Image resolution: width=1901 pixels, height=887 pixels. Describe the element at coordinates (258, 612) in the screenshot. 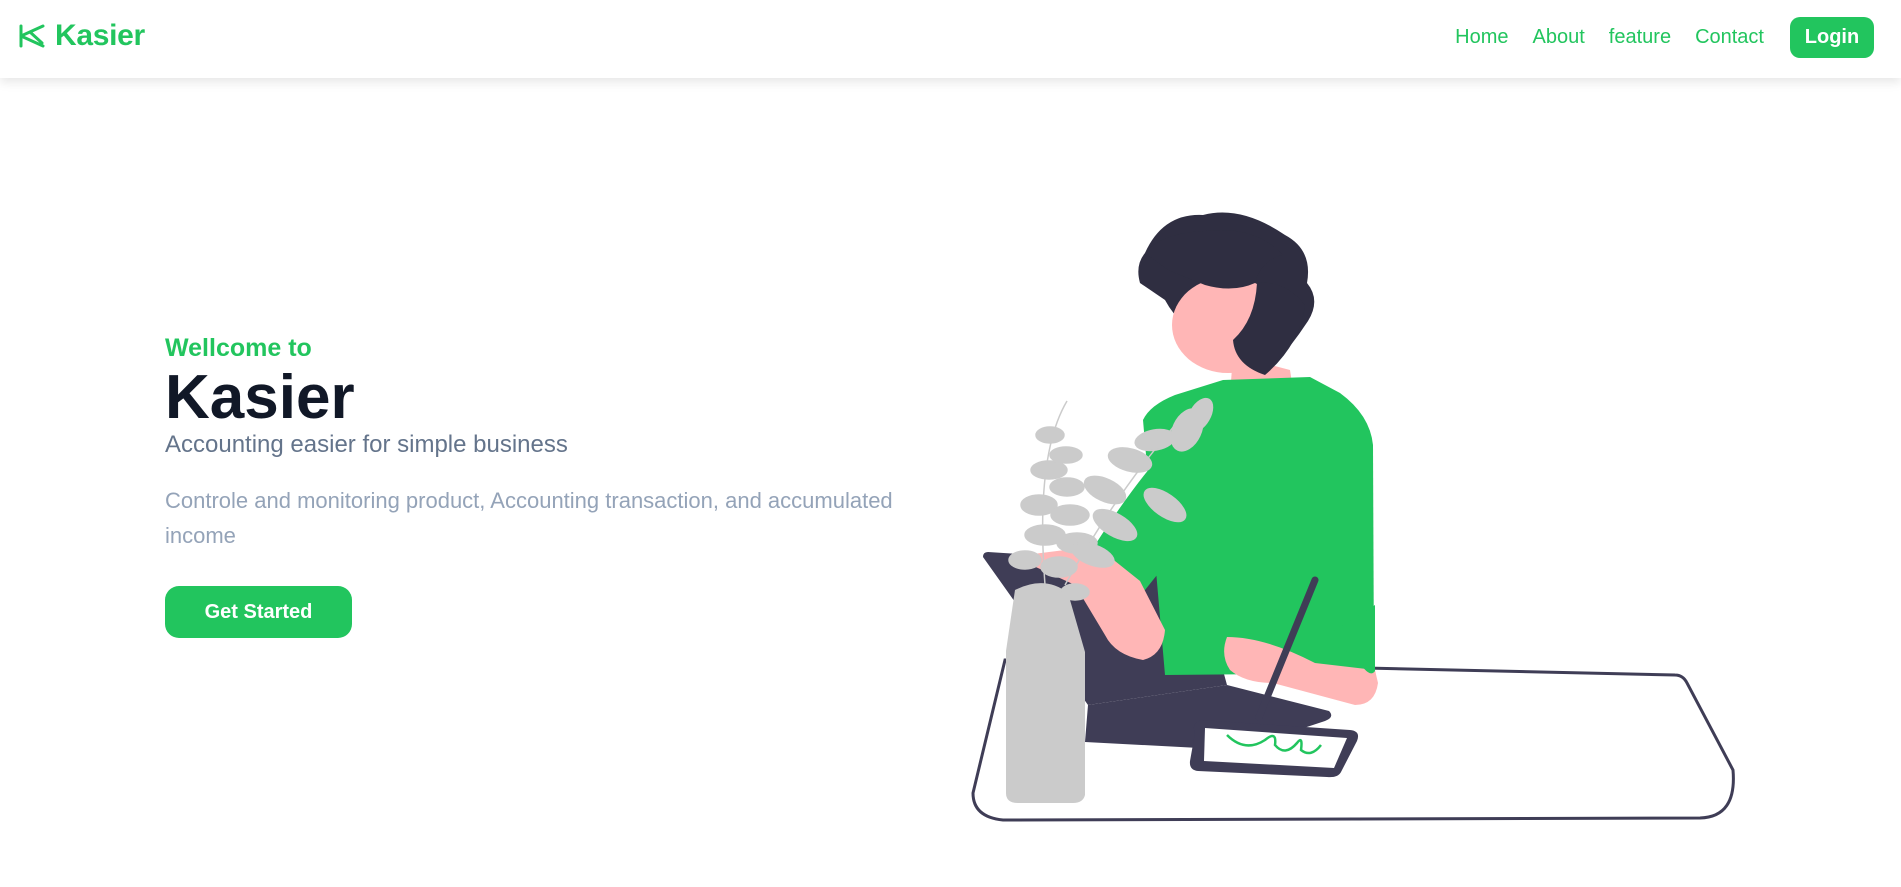

I see `get-started-button: Get Started` at that location.